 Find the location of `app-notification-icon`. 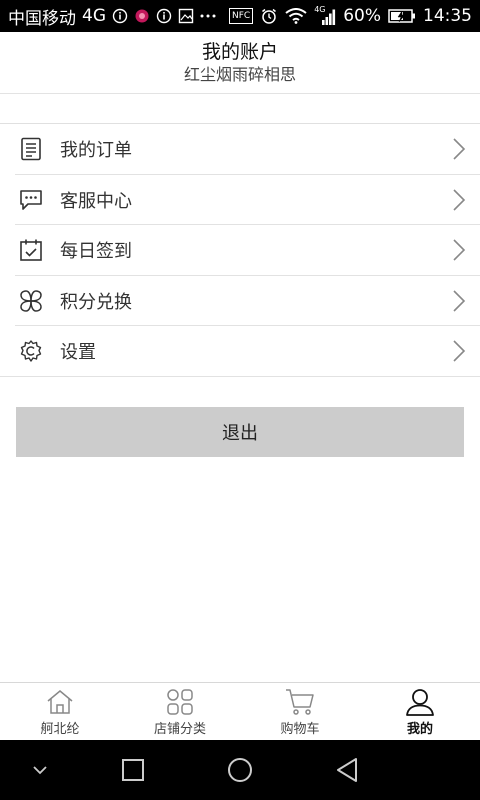

app-notification-icon is located at coordinates (142, 16).